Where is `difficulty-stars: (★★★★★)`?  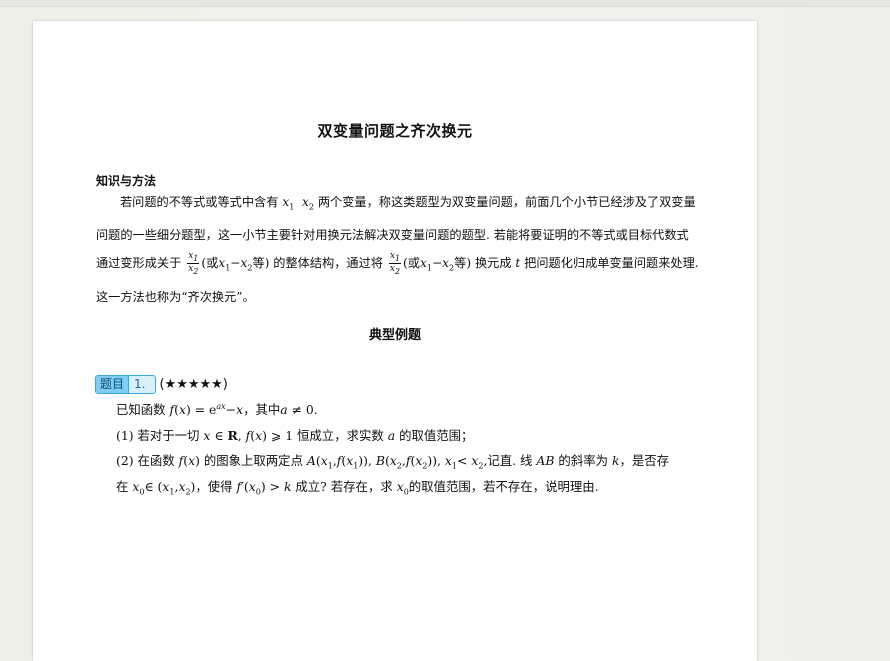 difficulty-stars: (★★★★★) is located at coordinates (193, 384).